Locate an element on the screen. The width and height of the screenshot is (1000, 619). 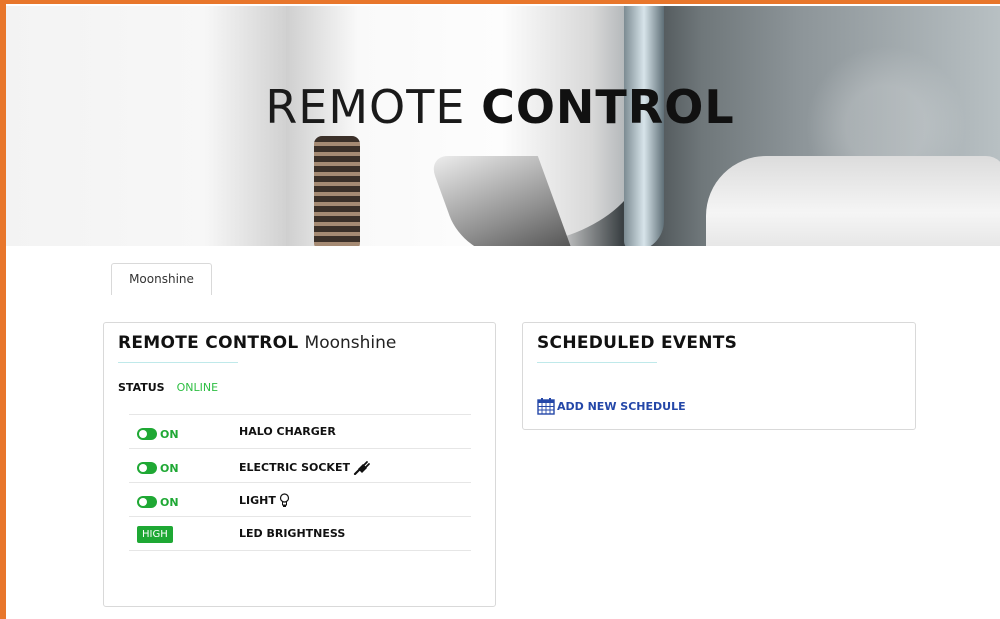
control-row-halo-charger: ON HALO CHARGER is located at coordinates (300, 432).